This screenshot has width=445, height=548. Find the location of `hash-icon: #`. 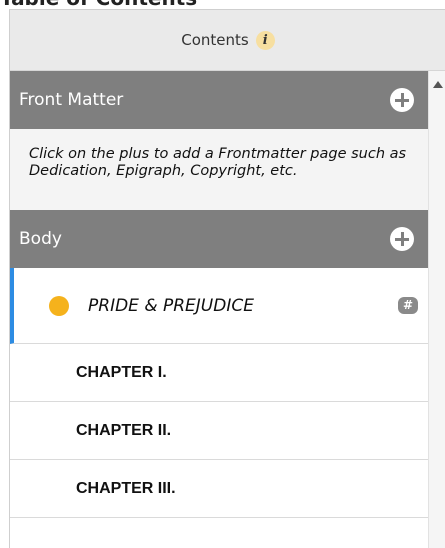

hash-icon: # is located at coordinates (408, 305).